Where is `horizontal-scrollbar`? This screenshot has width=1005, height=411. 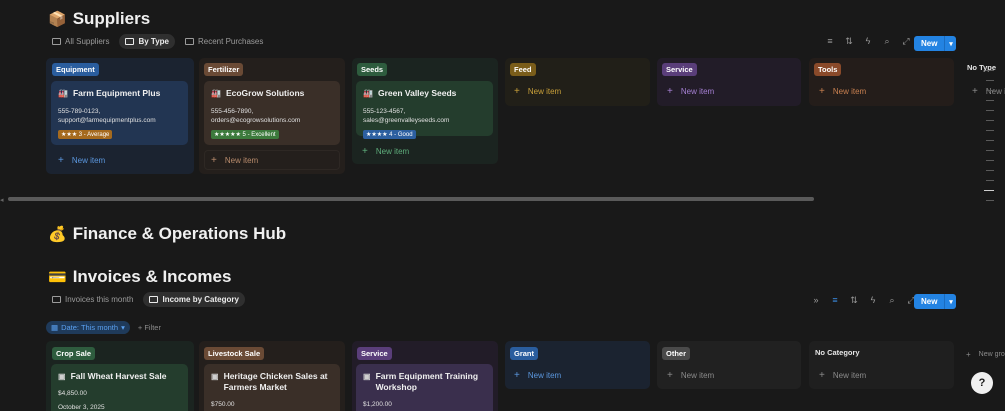 horizontal-scrollbar is located at coordinates (411, 199).